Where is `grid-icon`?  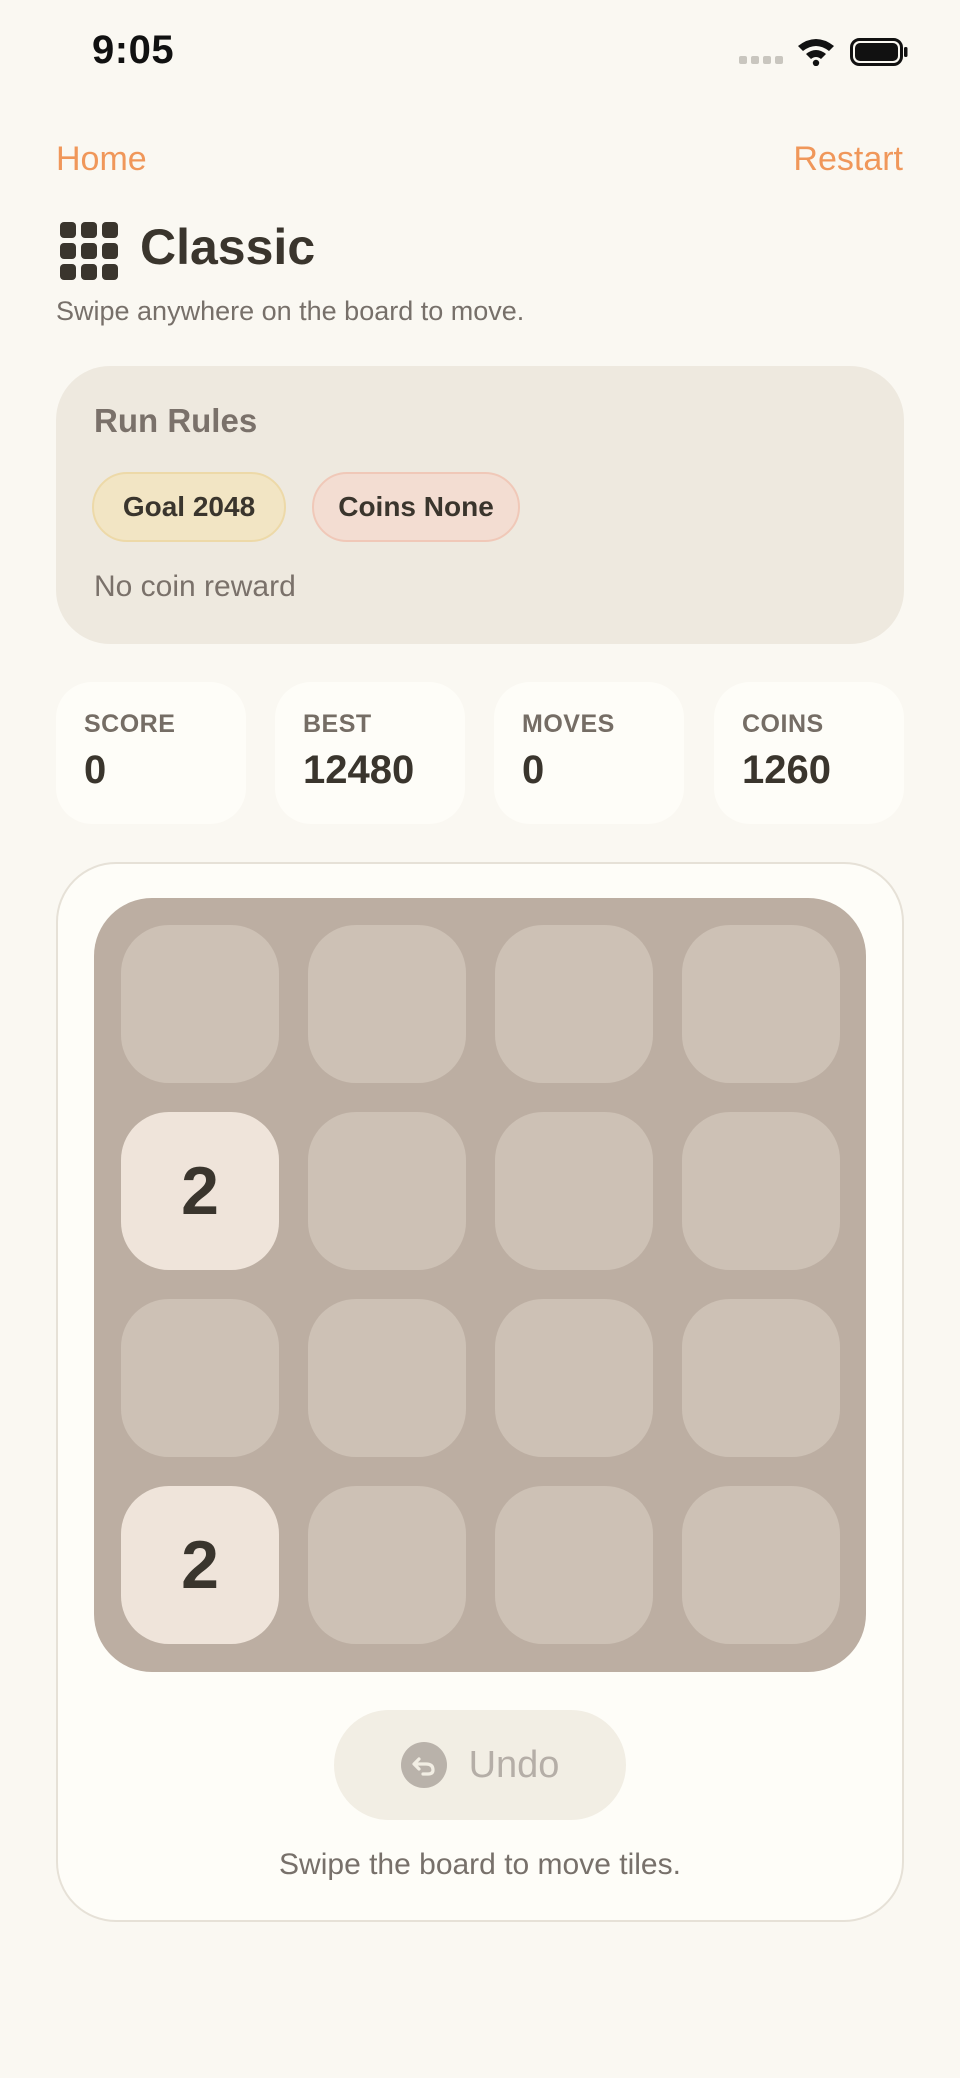
grid-icon is located at coordinates (89, 251).